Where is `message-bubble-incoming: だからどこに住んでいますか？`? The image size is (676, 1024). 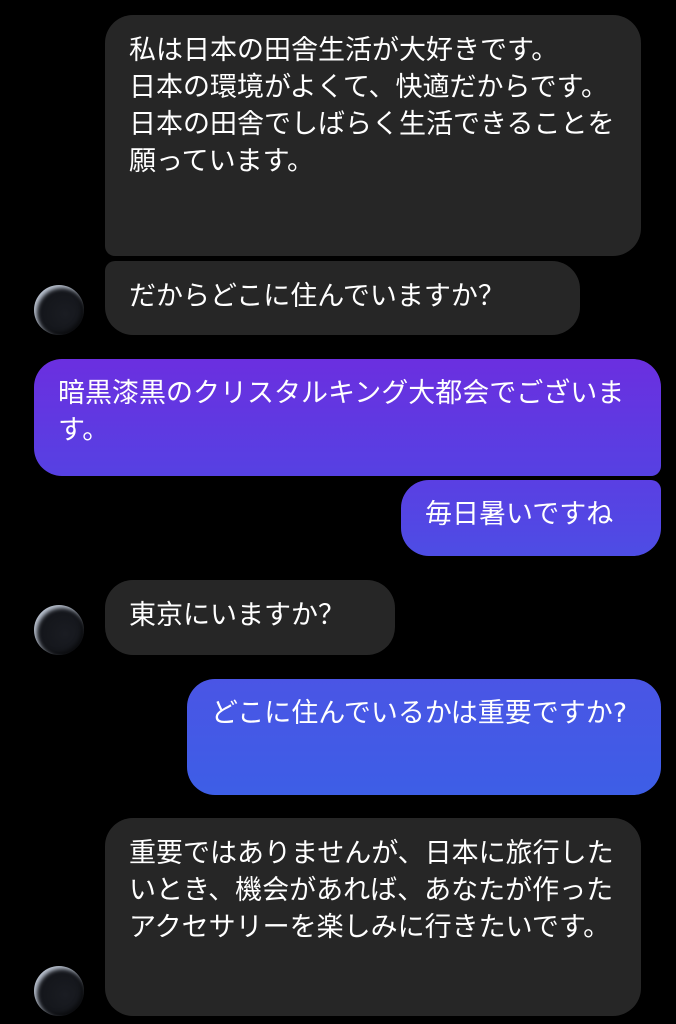
message-bubble-incoming: だからどこに住んでいますか？ is located at coordinates (342, 298).